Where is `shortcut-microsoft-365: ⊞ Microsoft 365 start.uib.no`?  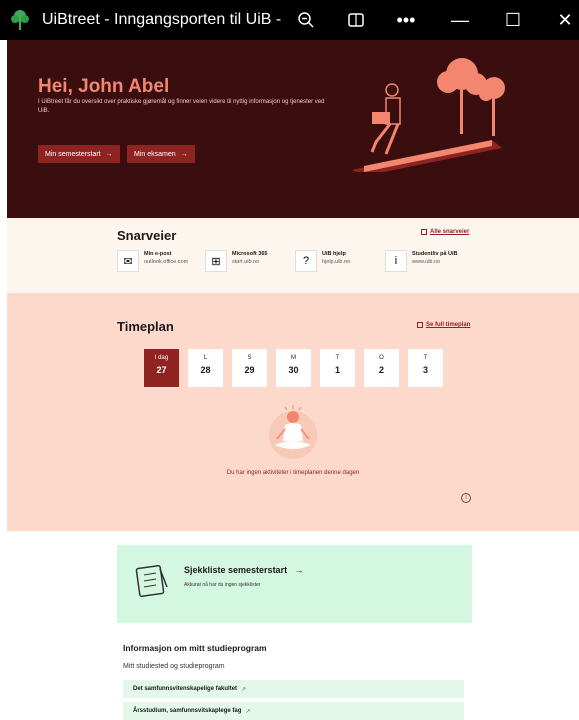 shortcut-microsoft-365: ⊞ Microsoft 365 start.uib.no is located at coordinates (236, 261).